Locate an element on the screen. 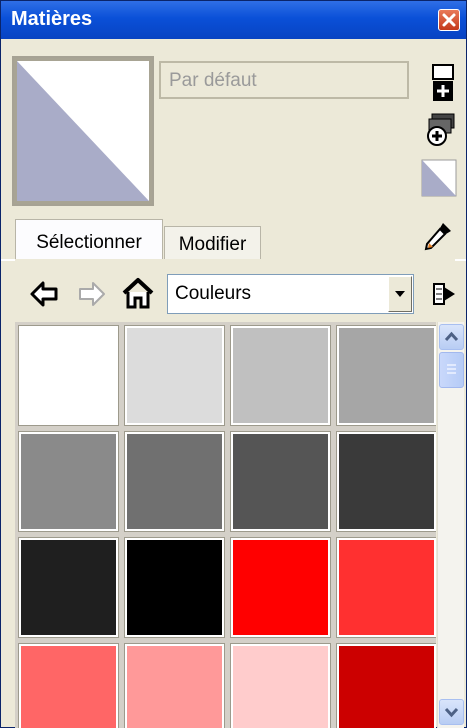  scroll-up-button is located at coordinates (451, 337).